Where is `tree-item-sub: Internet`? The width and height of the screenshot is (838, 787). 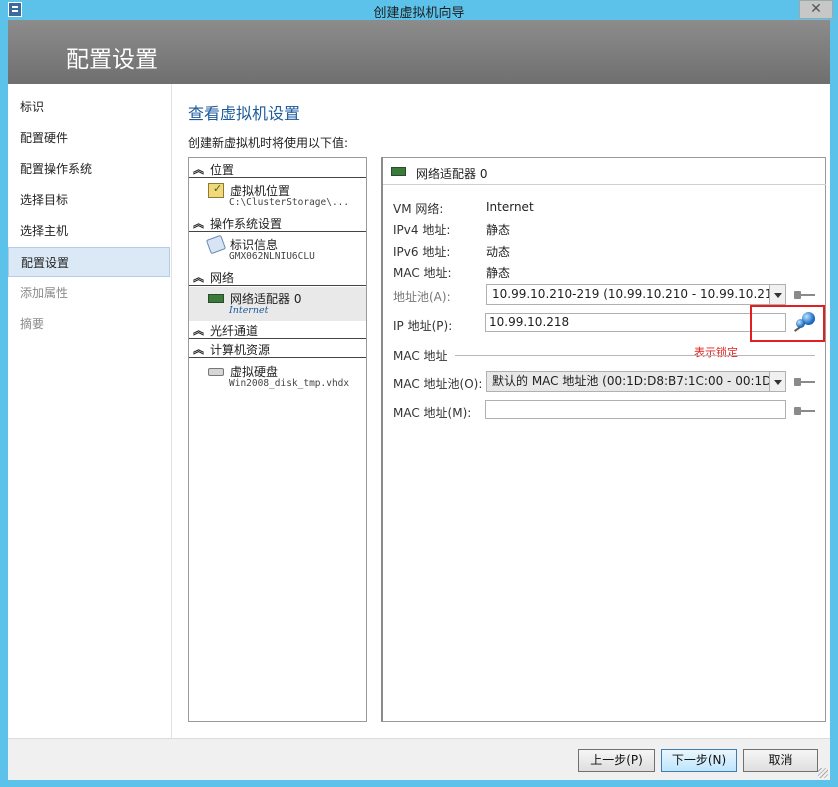
tree-item-sub: Internet is located at coordinates (249, 310).